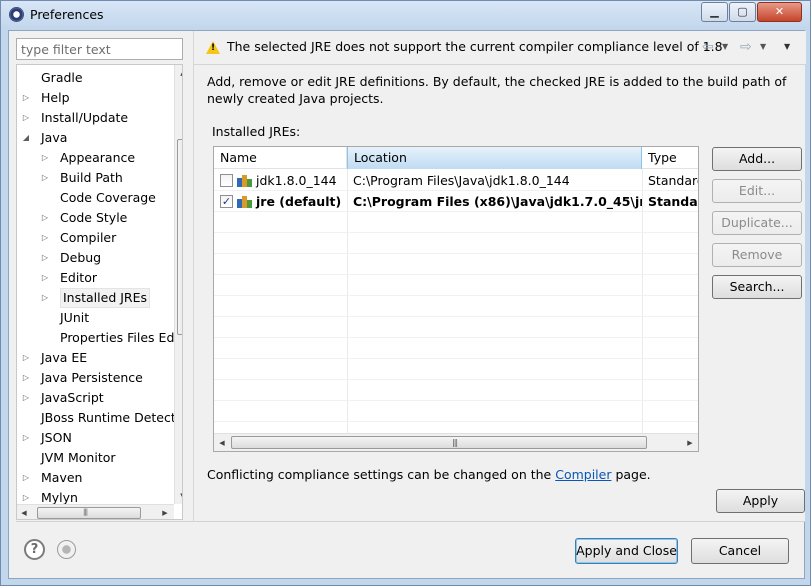  Describe the element at coordinates (95, 138) in the screenshot. I see `tree-item: ◢ Java` at that location.